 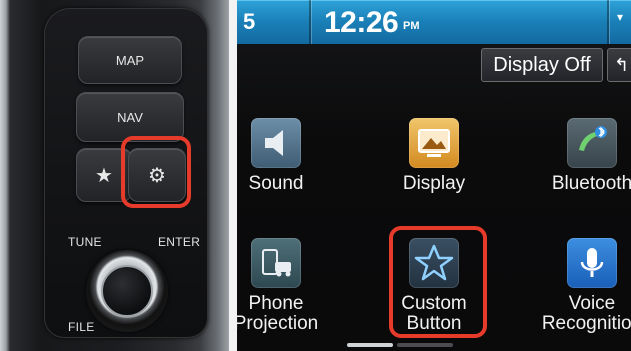 I want to click on tile-label: Sound, so click(x=276, y=183).